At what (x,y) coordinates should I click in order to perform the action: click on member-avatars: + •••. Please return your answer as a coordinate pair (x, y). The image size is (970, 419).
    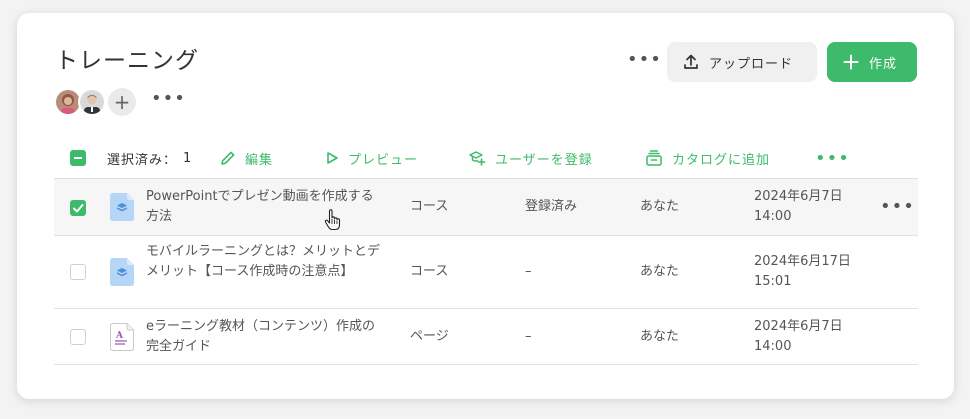
    Looking at the image, I should click on (120, 102).